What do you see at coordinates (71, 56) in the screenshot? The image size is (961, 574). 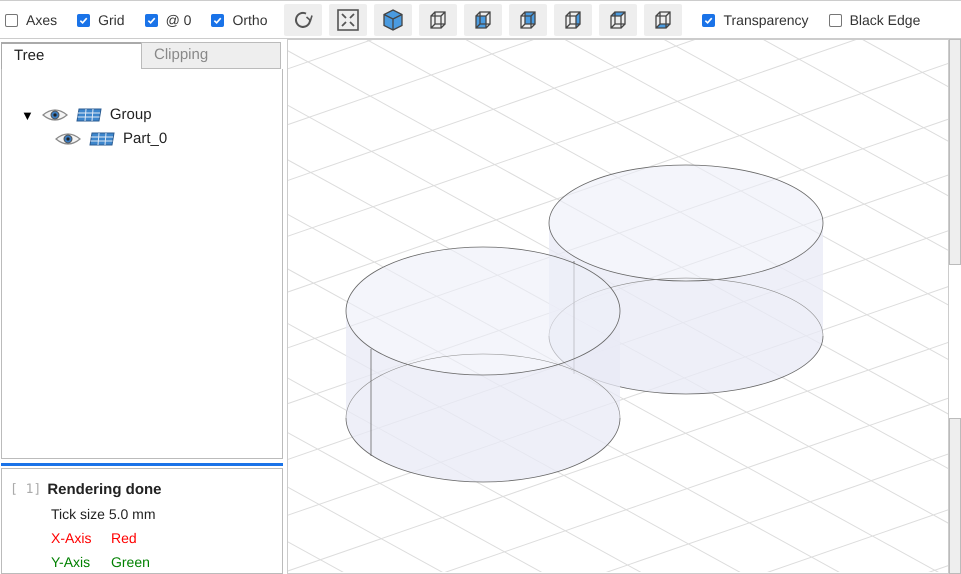 I see `tab: Tree` at bounding box center [71, 56].